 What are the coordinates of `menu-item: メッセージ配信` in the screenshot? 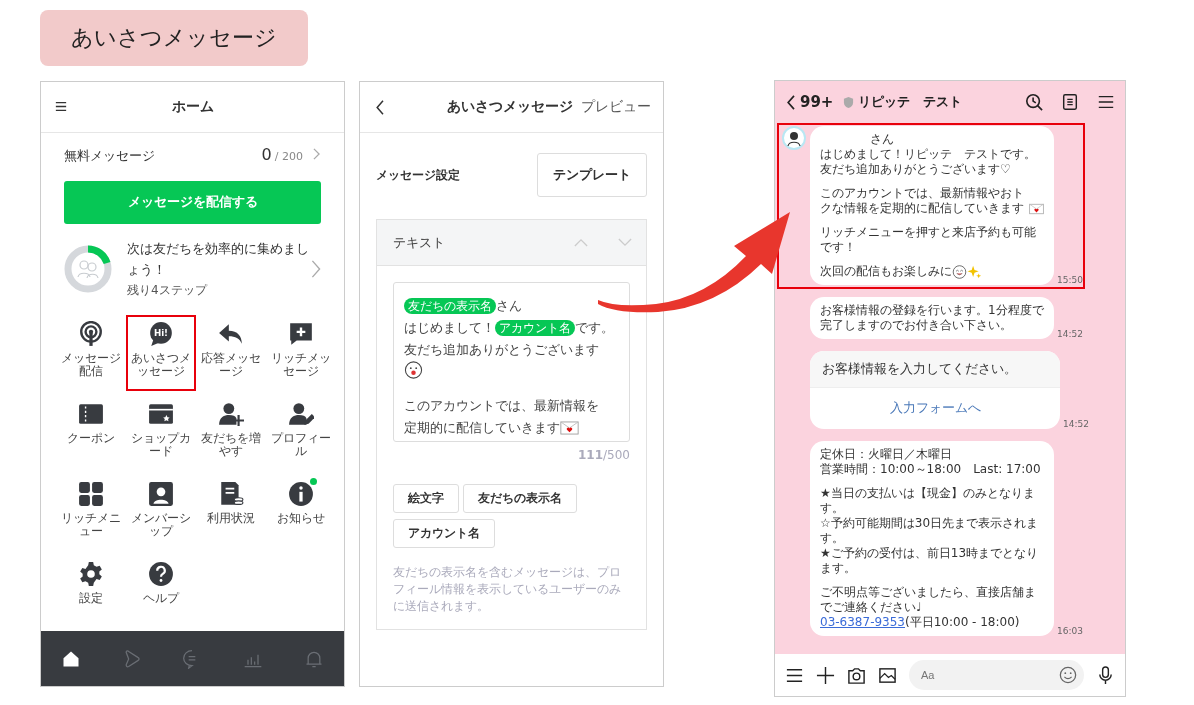 It's located at (91, 353).